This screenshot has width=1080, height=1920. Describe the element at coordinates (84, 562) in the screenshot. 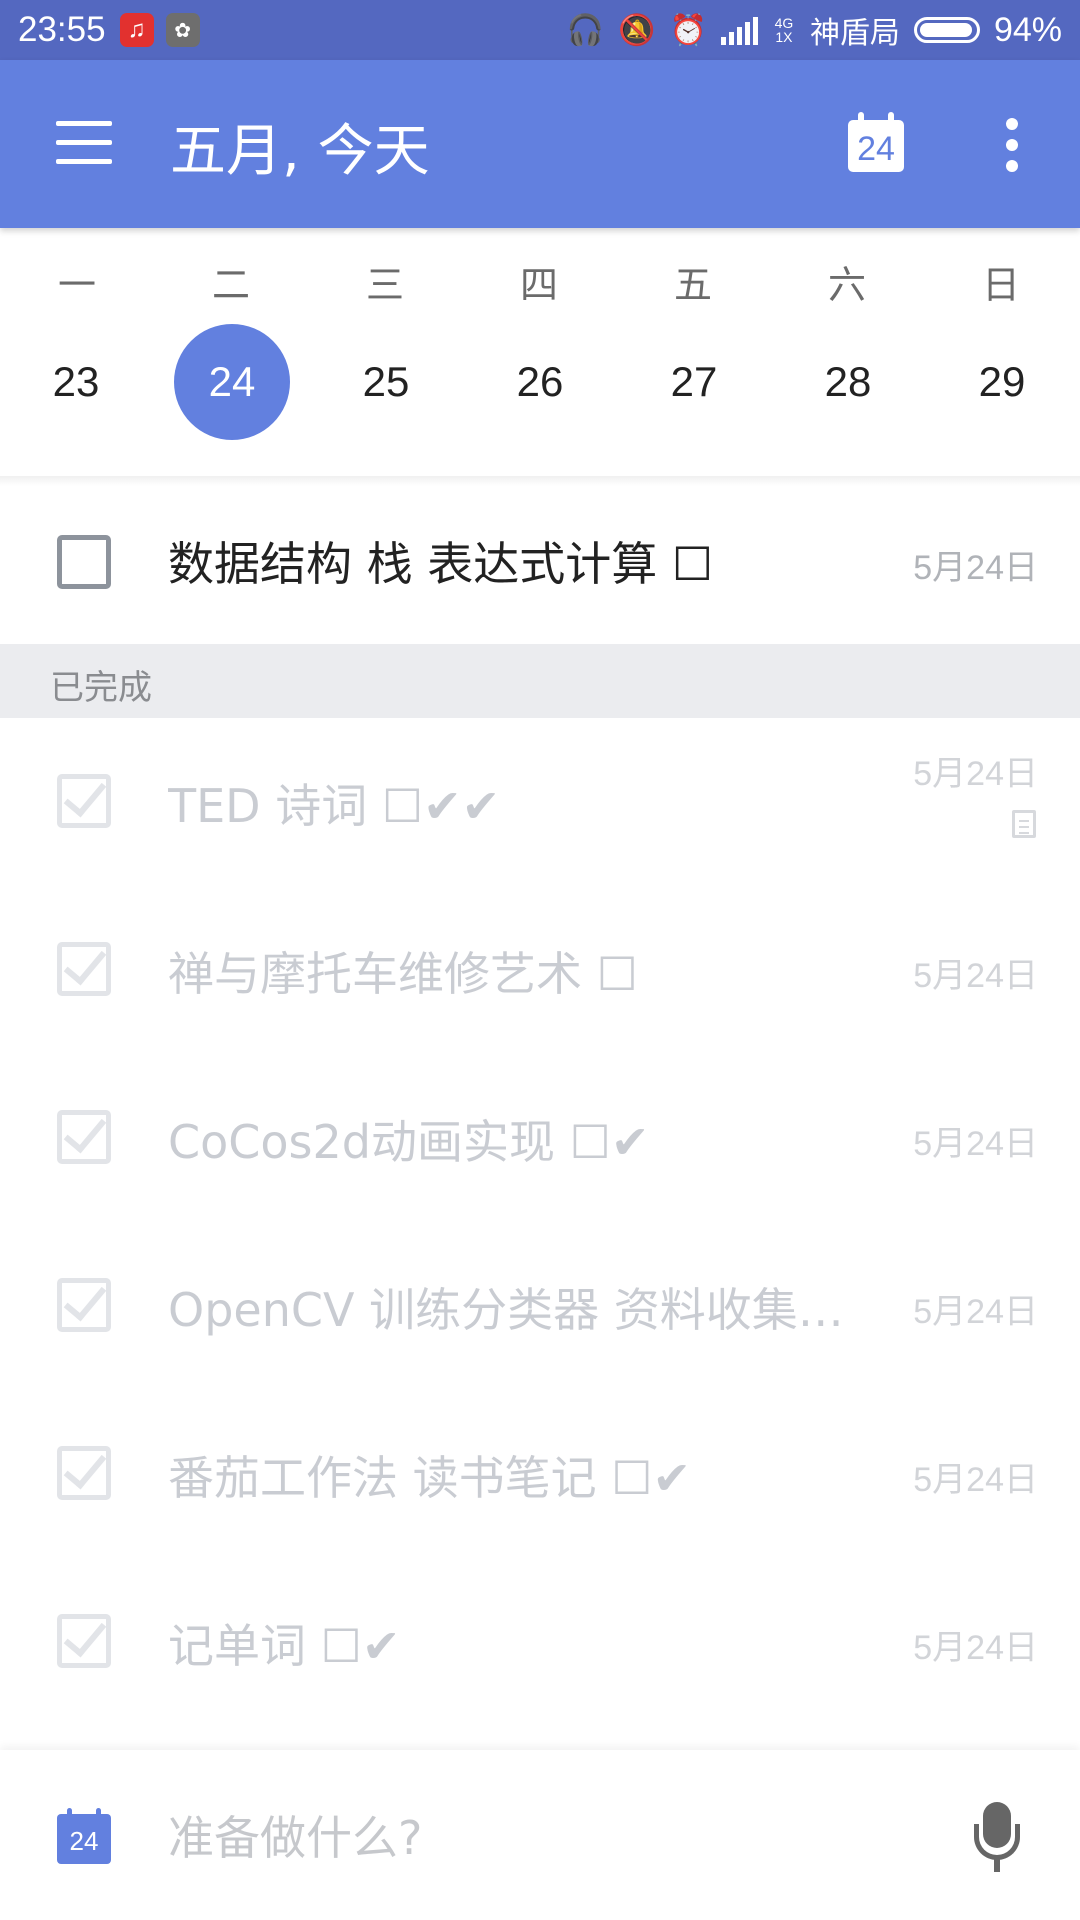

I see `task-checkbox` at that location.